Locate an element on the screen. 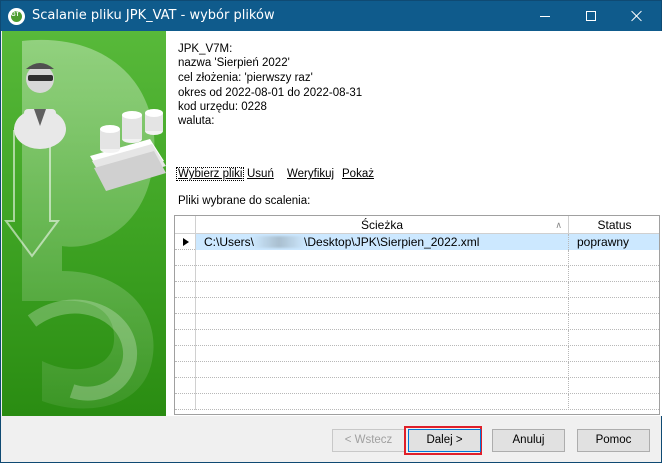 This screenshot has width=662, height=463. minimize-button is located at coordinates (545, 16).